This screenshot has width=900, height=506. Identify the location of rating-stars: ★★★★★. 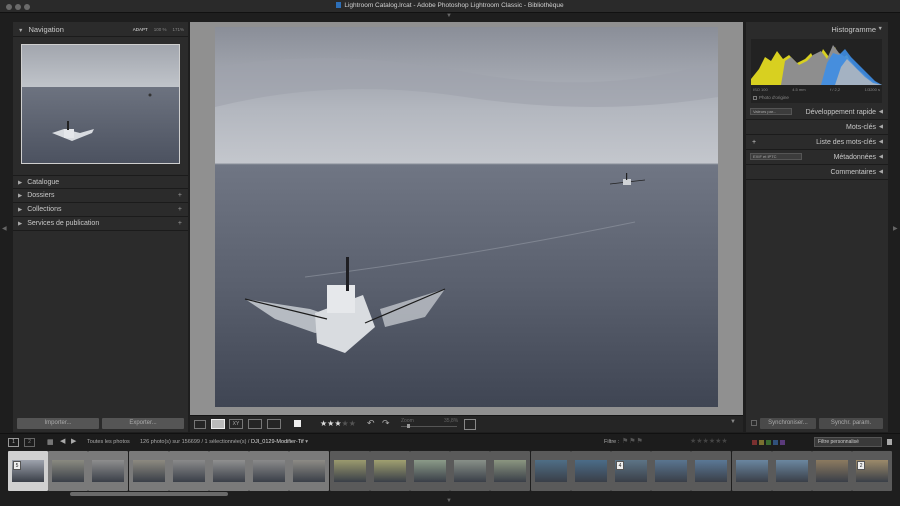
(338, 423).